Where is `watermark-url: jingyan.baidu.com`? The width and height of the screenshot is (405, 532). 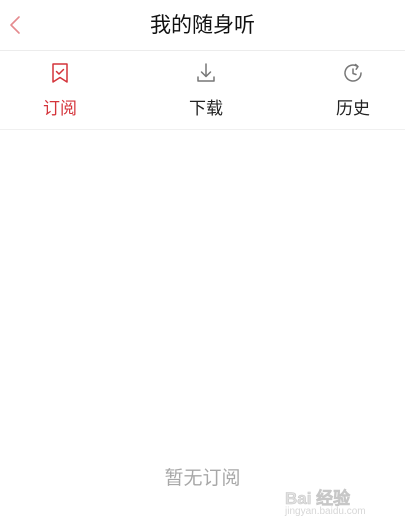
watermark-url: jingyan.baidu.com is located at coordinates (325, 511).